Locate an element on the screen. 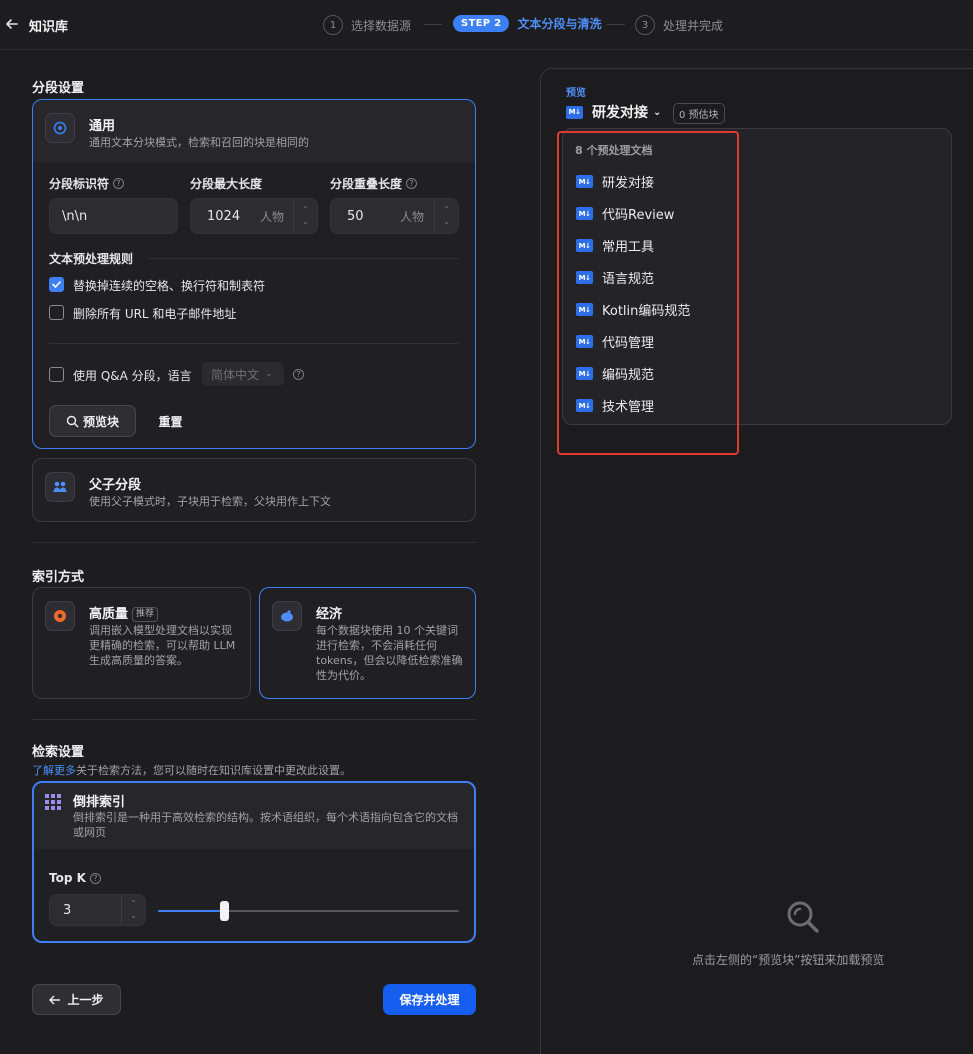  step-3: 3 处理并完成 is located at coordinates (679, 25).